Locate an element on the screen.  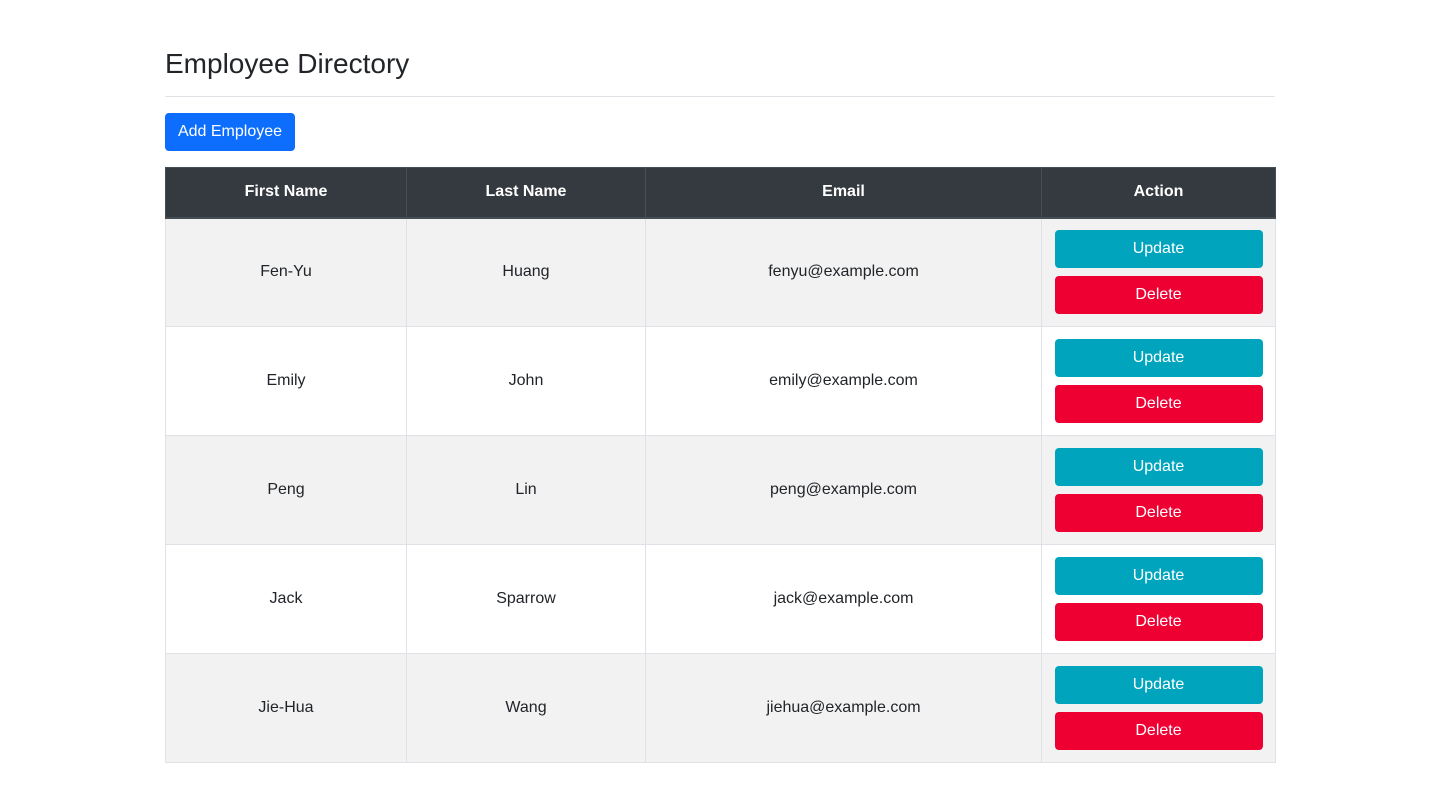
title-divider is located at coordinates (720, 96).